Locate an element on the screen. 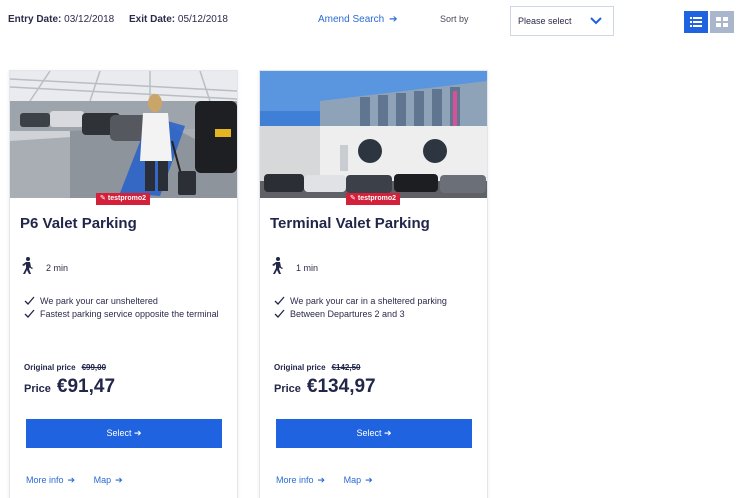  amend-search-link: Amend Search ➔ is located at coordinates (358, 19).